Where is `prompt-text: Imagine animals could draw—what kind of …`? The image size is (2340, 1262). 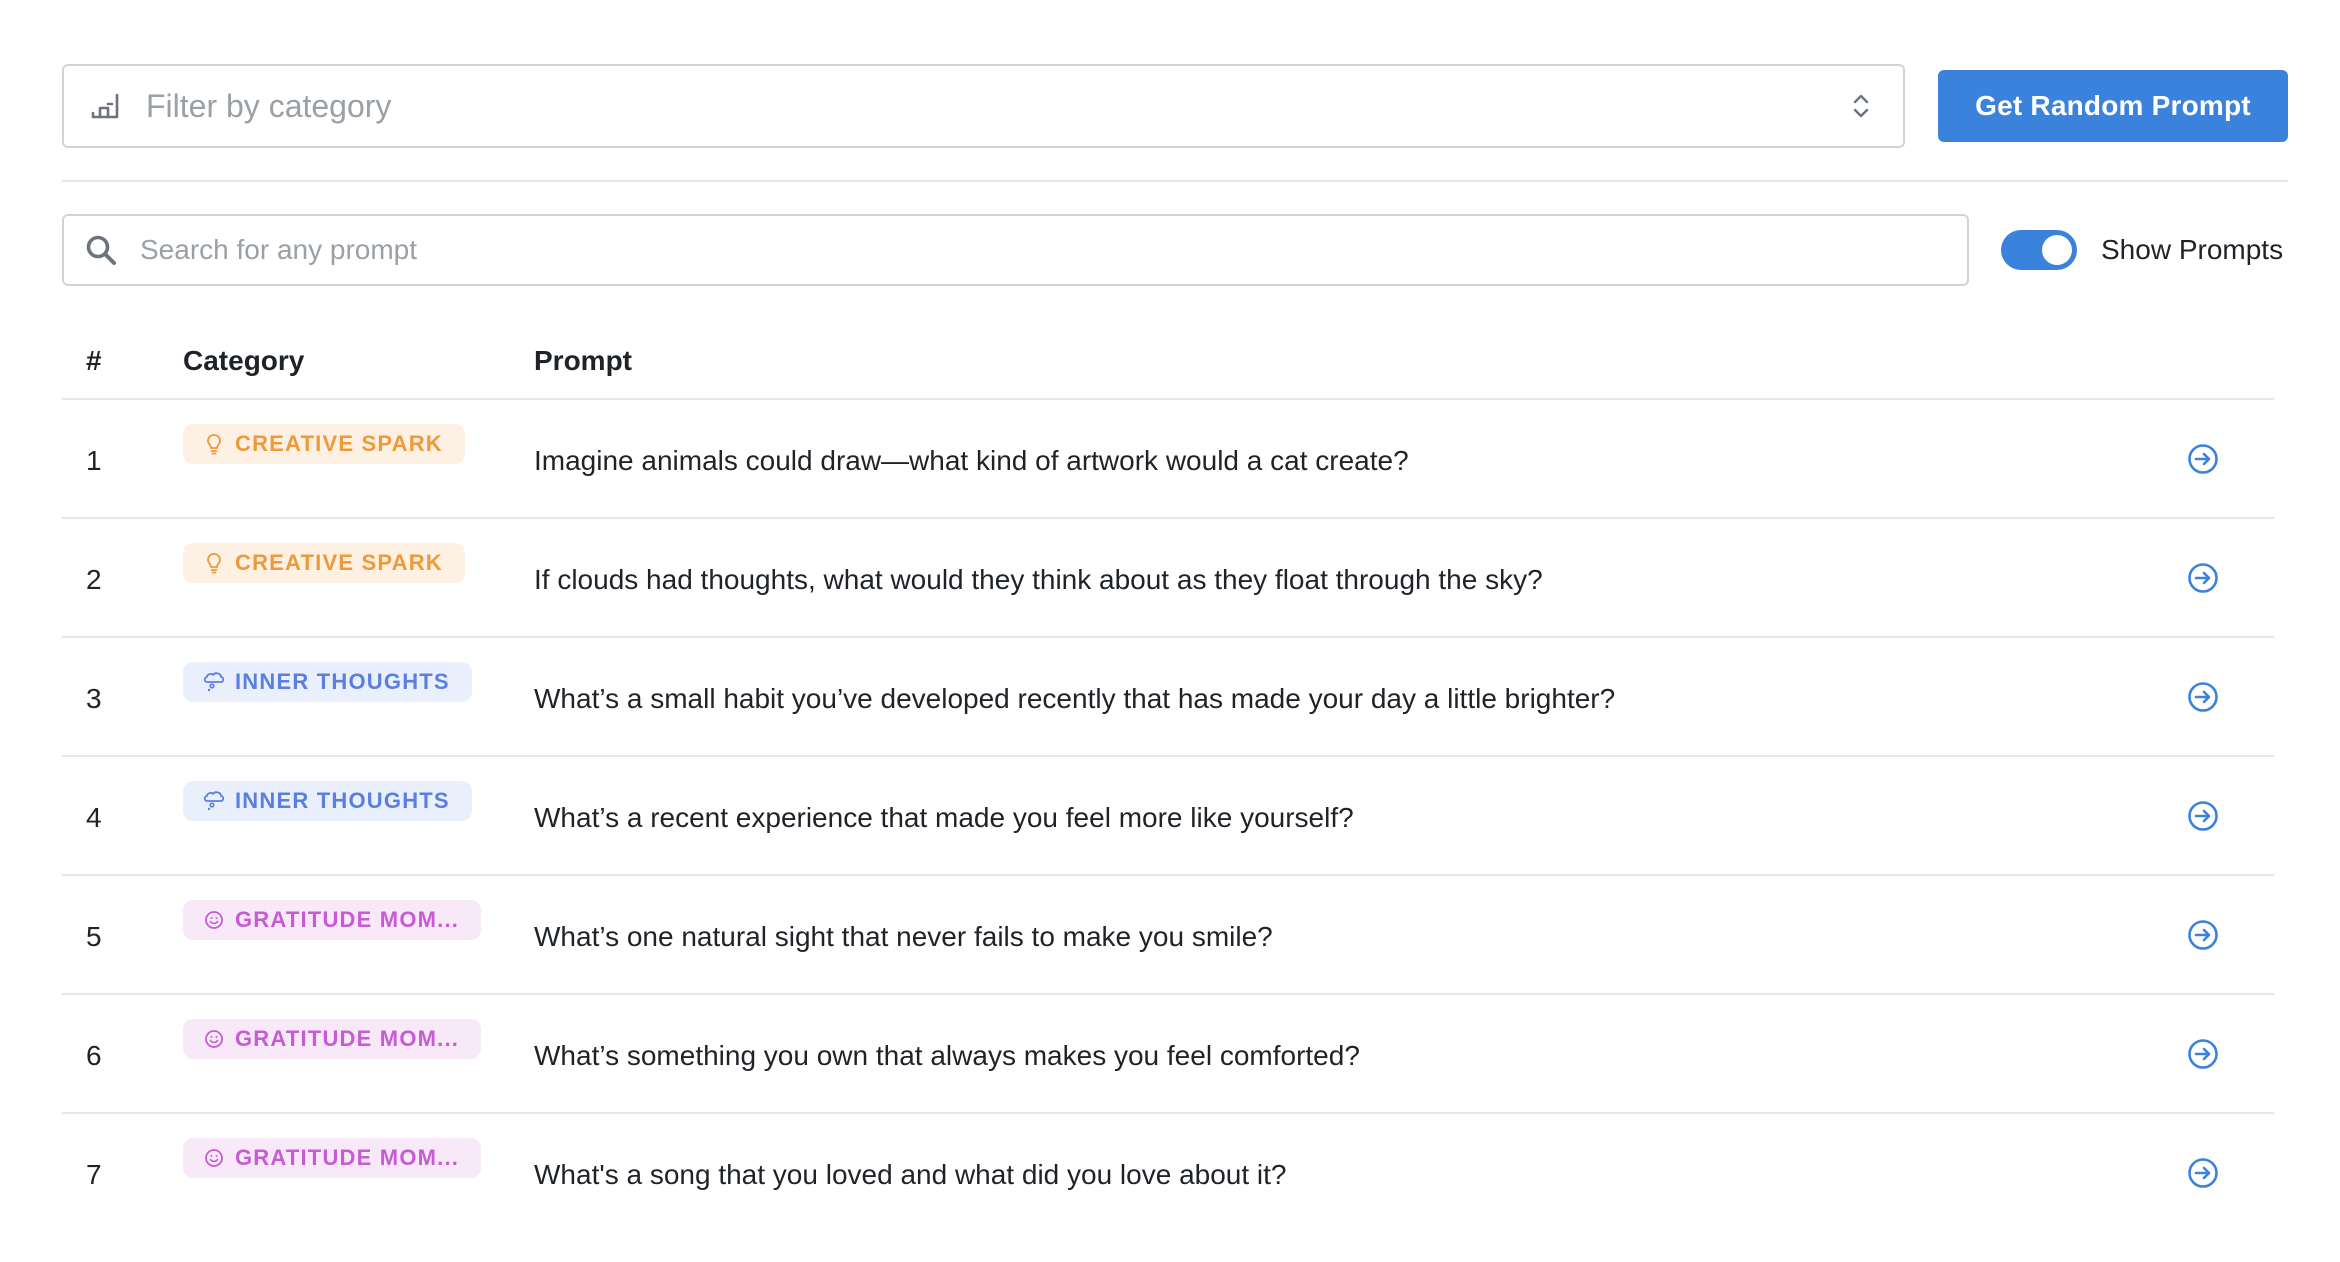 prompt-text: Imagine animals could draw—what kind of … is located at coordinates (971, 460).